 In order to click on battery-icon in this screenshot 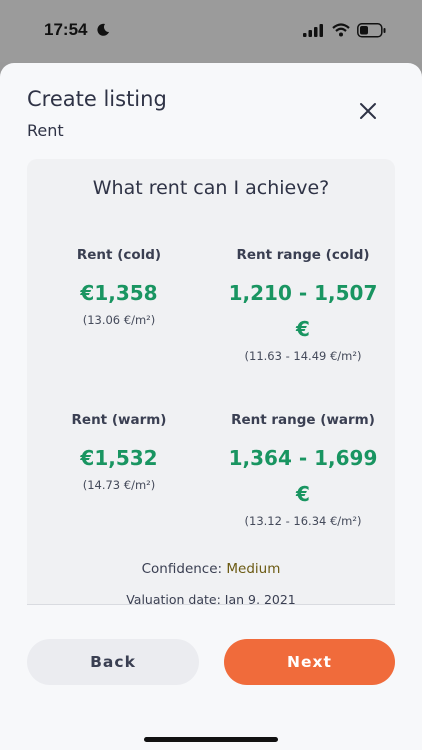, I will do `click(371, 30)`.